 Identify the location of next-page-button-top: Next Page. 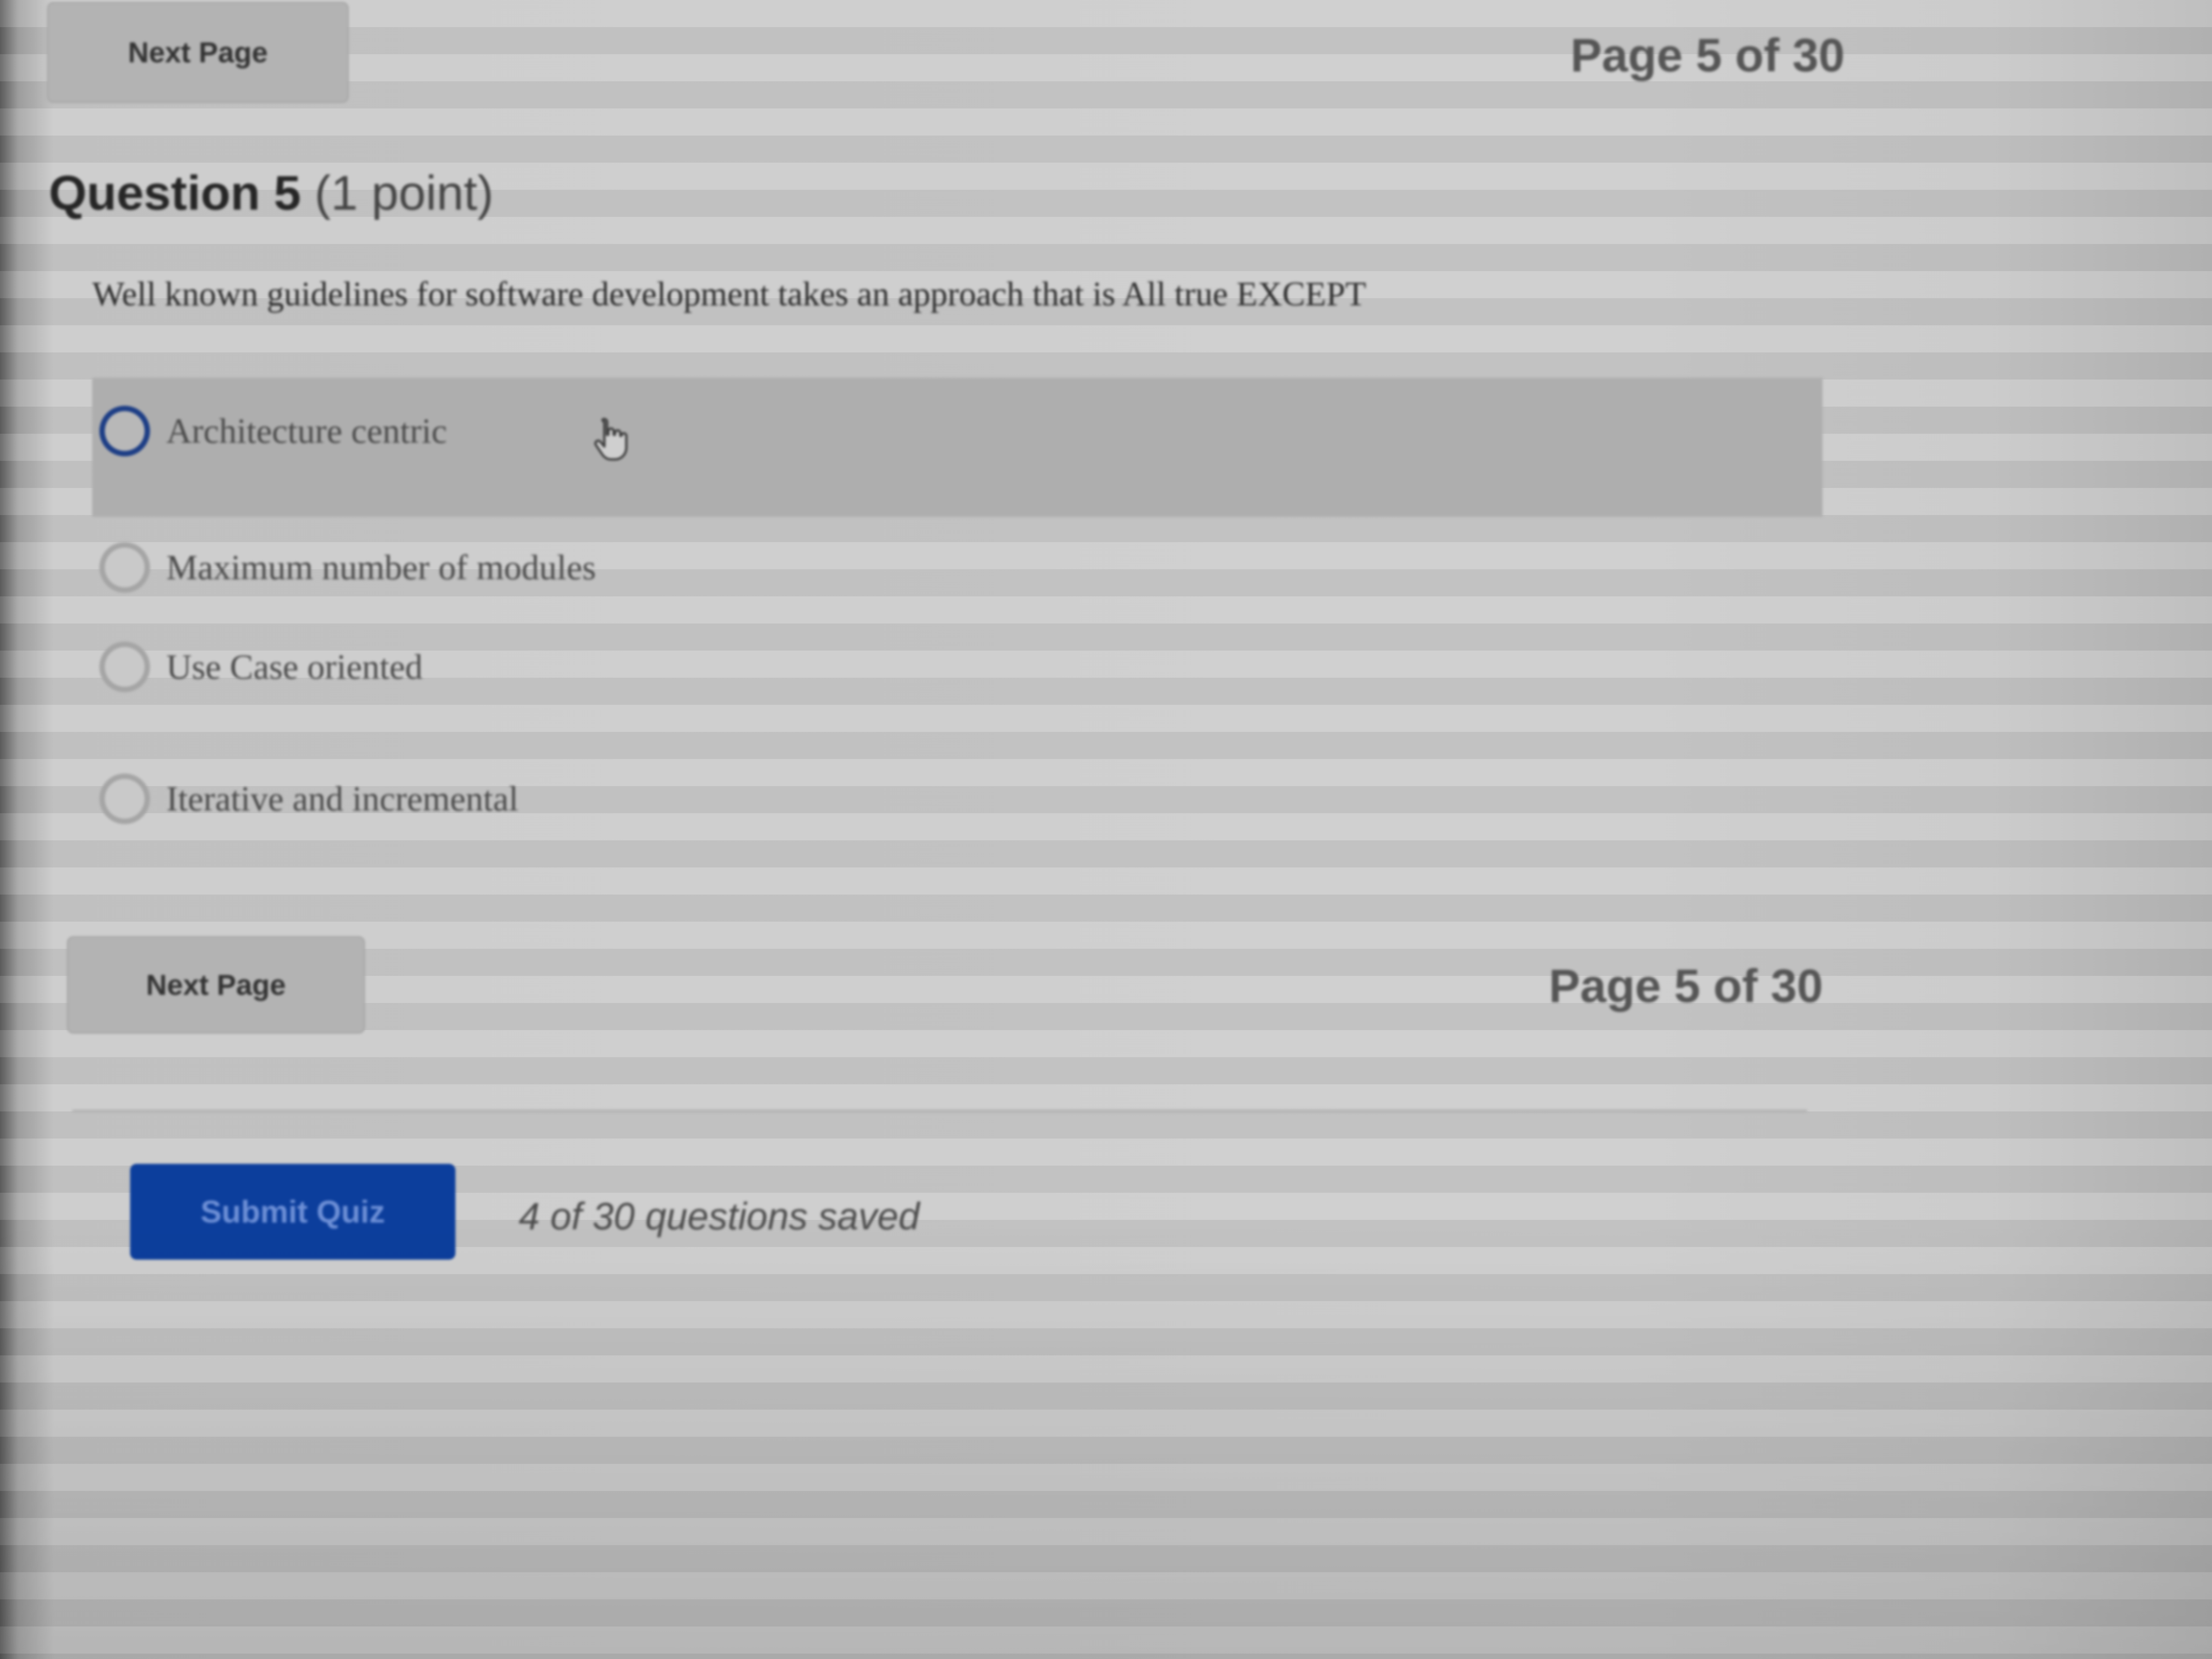
(198, 52).